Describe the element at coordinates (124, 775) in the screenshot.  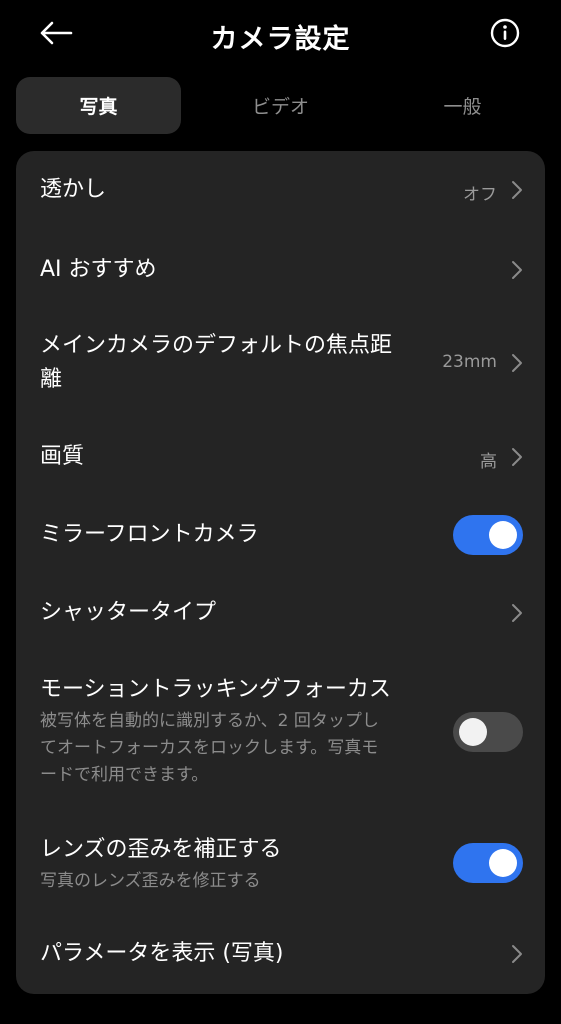
I see `setting-description-line3: ードで利用できます。` at that location.